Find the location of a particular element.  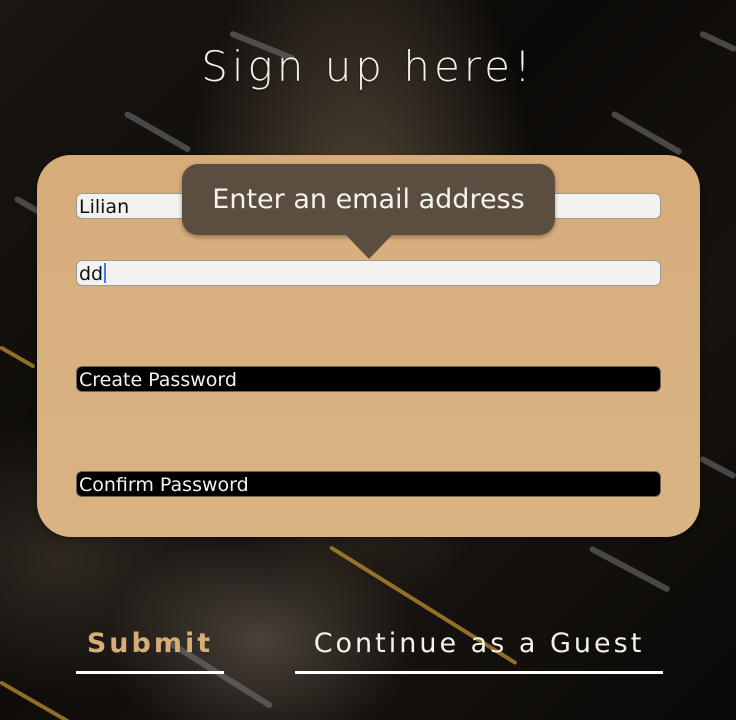

validation-tooltip-text: Enter an email address is located at coordinates (368, 199).